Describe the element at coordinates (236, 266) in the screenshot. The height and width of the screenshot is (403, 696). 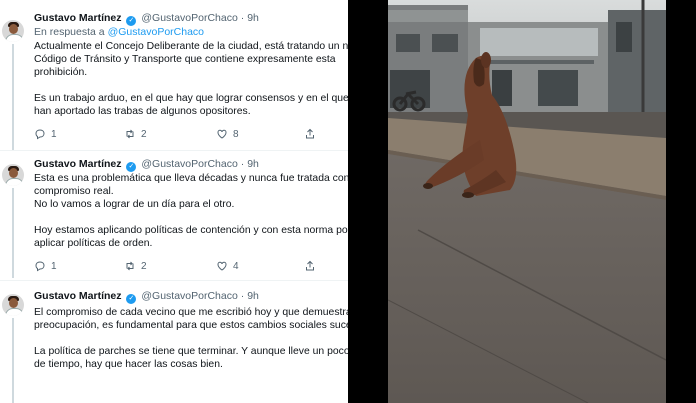
I see `like-count: 4` at that location.